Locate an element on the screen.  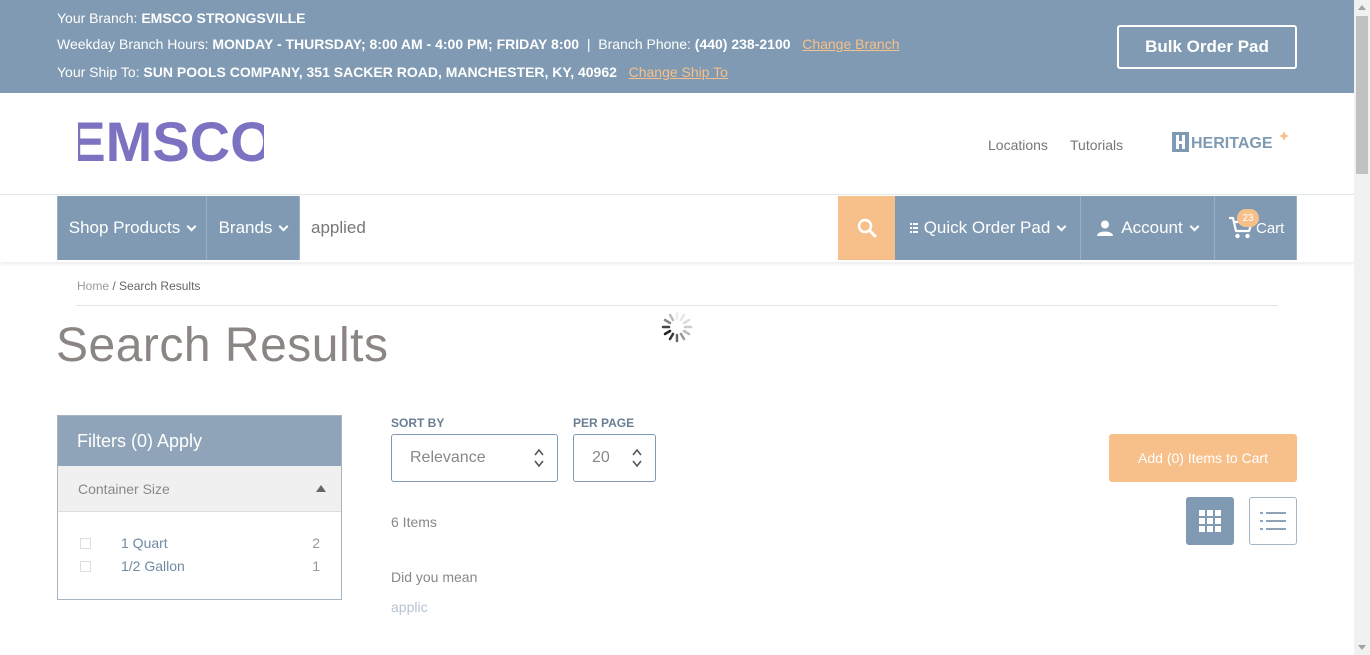
account-label: Account is located at coordinates (1152, 227).